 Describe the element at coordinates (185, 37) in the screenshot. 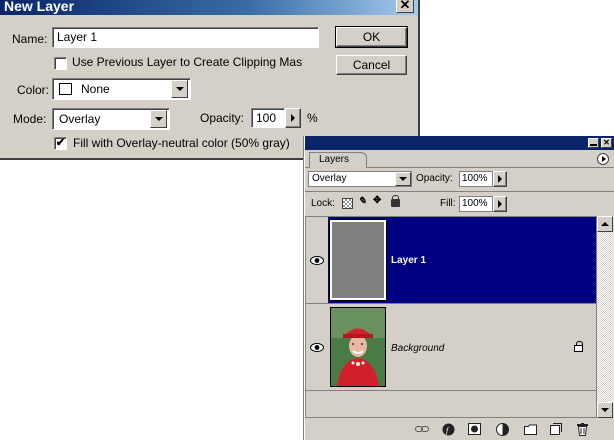

I see `name-input: Layer 1` at that location.